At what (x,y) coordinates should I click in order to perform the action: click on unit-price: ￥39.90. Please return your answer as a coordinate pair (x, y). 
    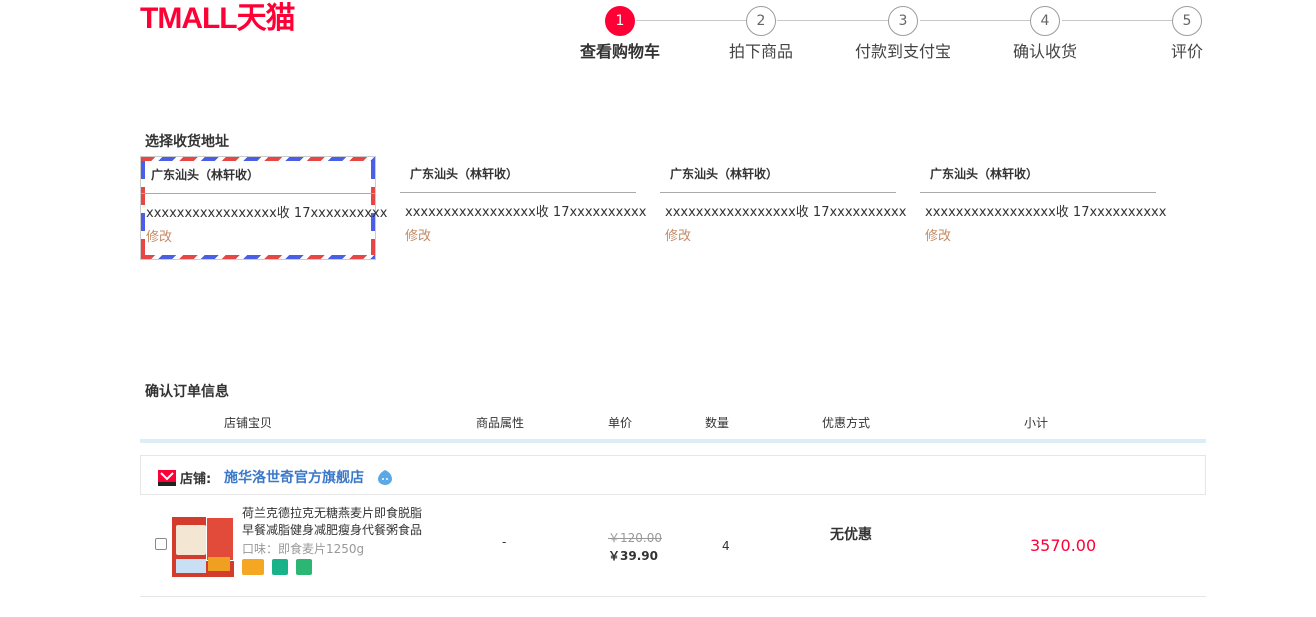
    Looking at the image, I should click on (633, 556).